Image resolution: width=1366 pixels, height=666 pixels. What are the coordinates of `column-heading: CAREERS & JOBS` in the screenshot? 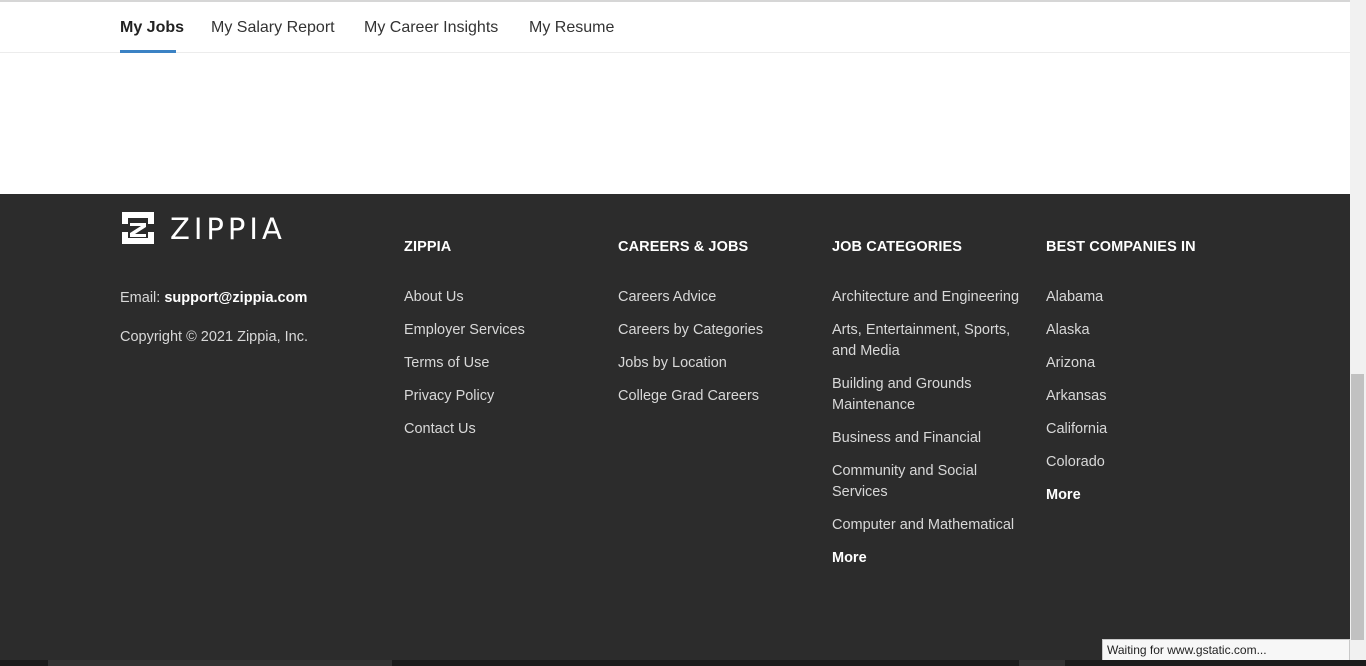 It's located at (683, 247).